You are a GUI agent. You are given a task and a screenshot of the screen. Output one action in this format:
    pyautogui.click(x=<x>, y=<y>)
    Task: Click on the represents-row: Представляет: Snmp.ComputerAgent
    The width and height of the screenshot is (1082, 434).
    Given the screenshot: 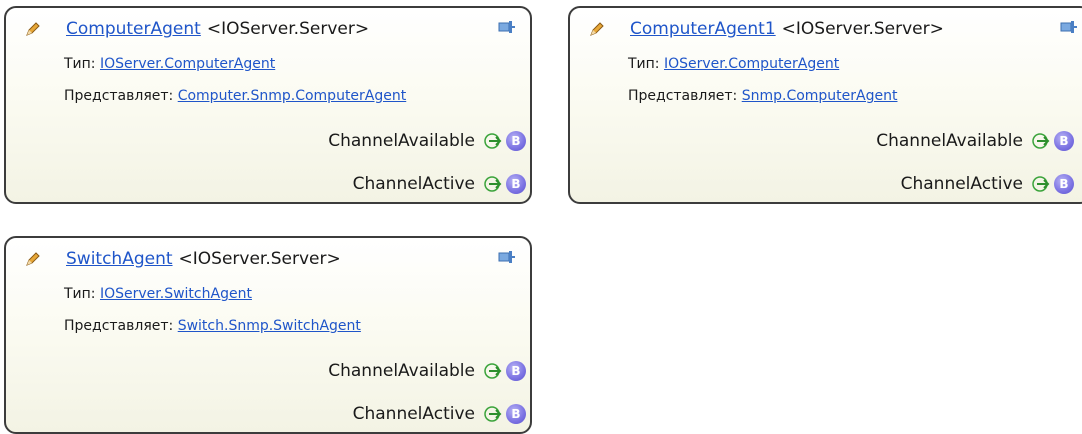 What is the action you would take?
    pyautogui.click(x=762, y=96)
    